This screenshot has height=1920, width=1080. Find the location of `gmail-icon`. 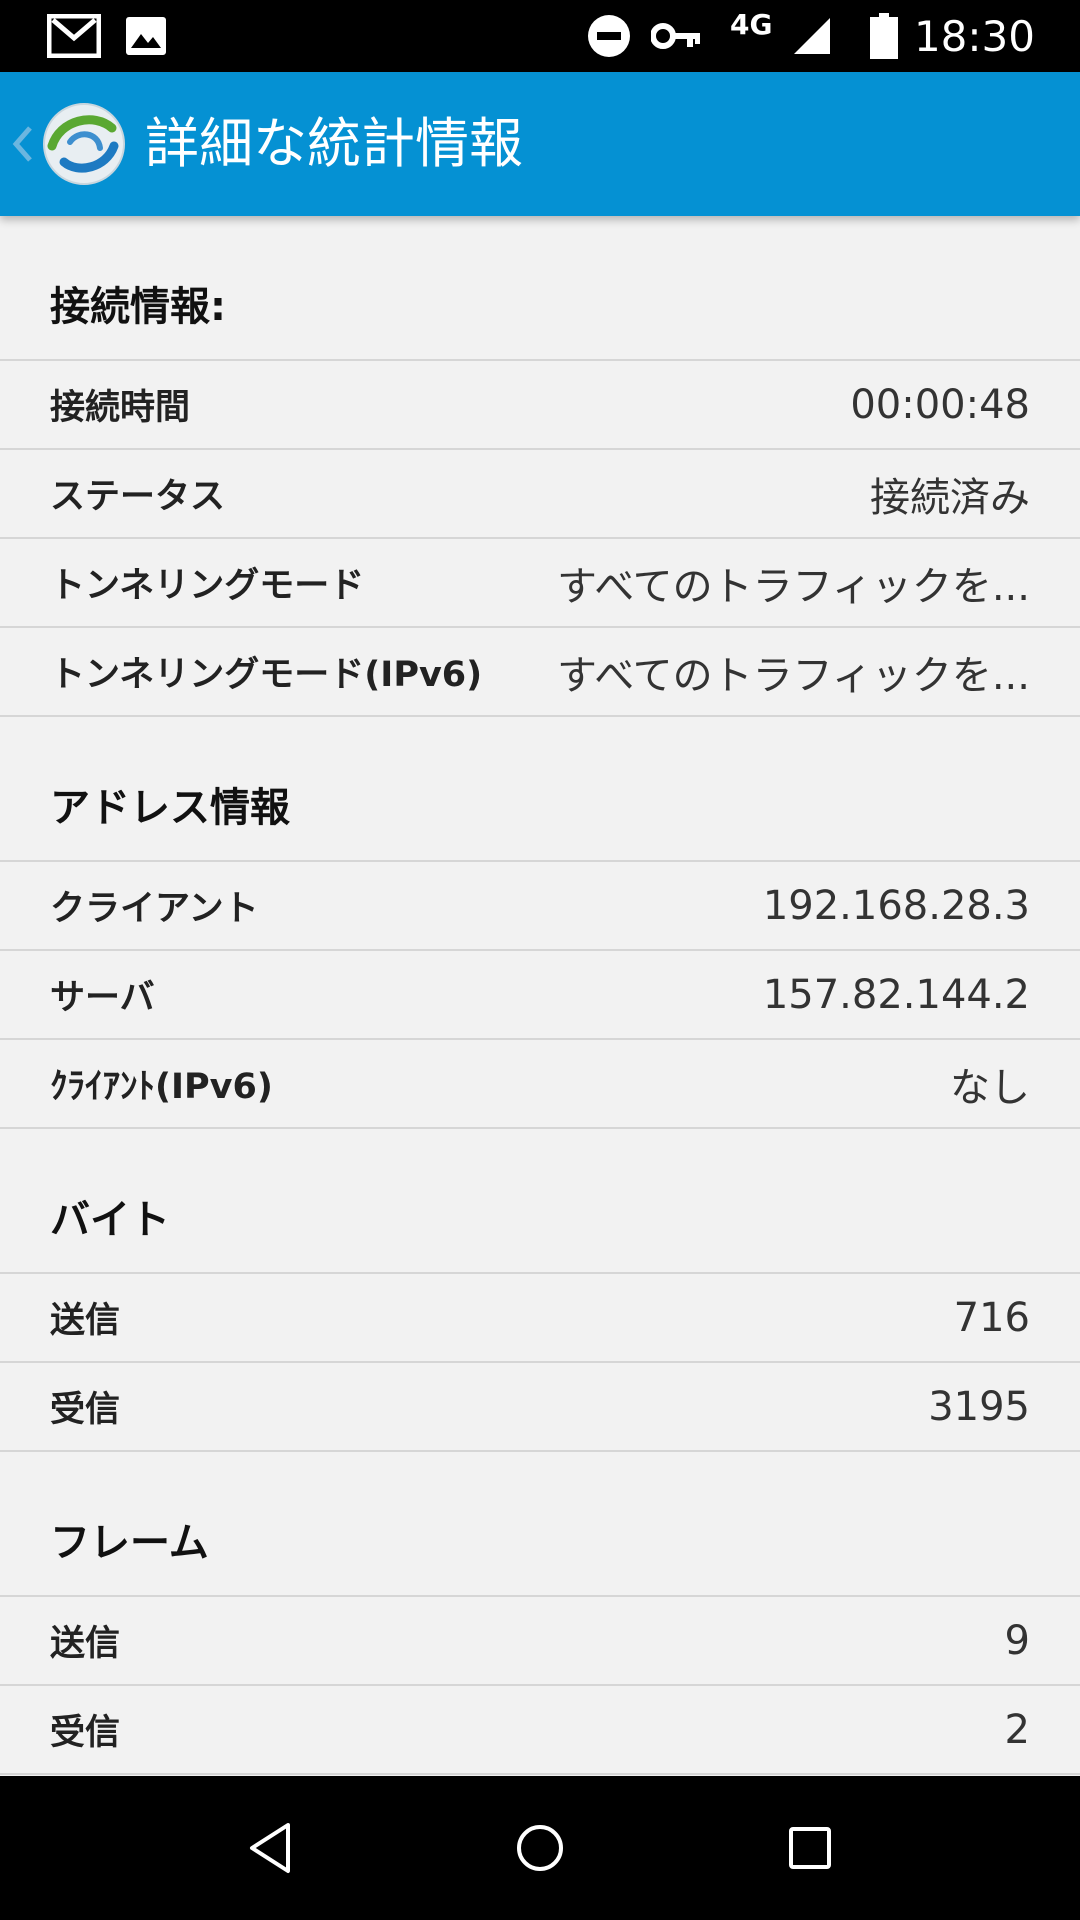

gmail-icon is located at coordinates (74, 36).